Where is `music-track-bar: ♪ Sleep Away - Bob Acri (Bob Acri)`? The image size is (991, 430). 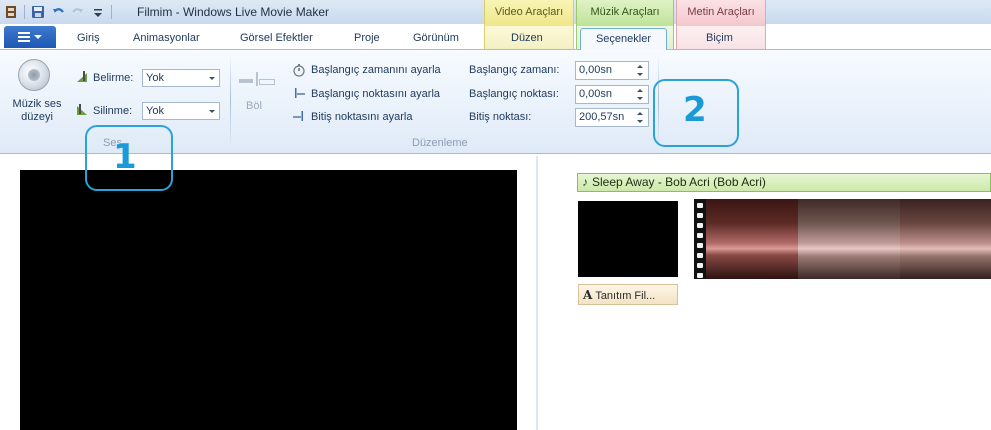
music-track-bar: ♪ Sleep Away - Bob Acri (Bob Acri) is located at coordinates (784, 182).